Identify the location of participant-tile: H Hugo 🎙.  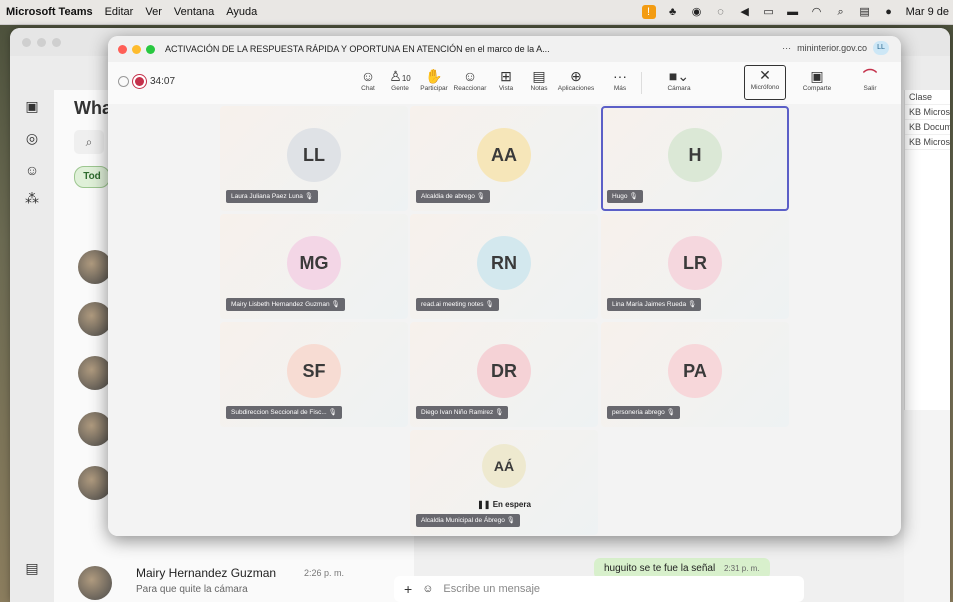
(695, 158).